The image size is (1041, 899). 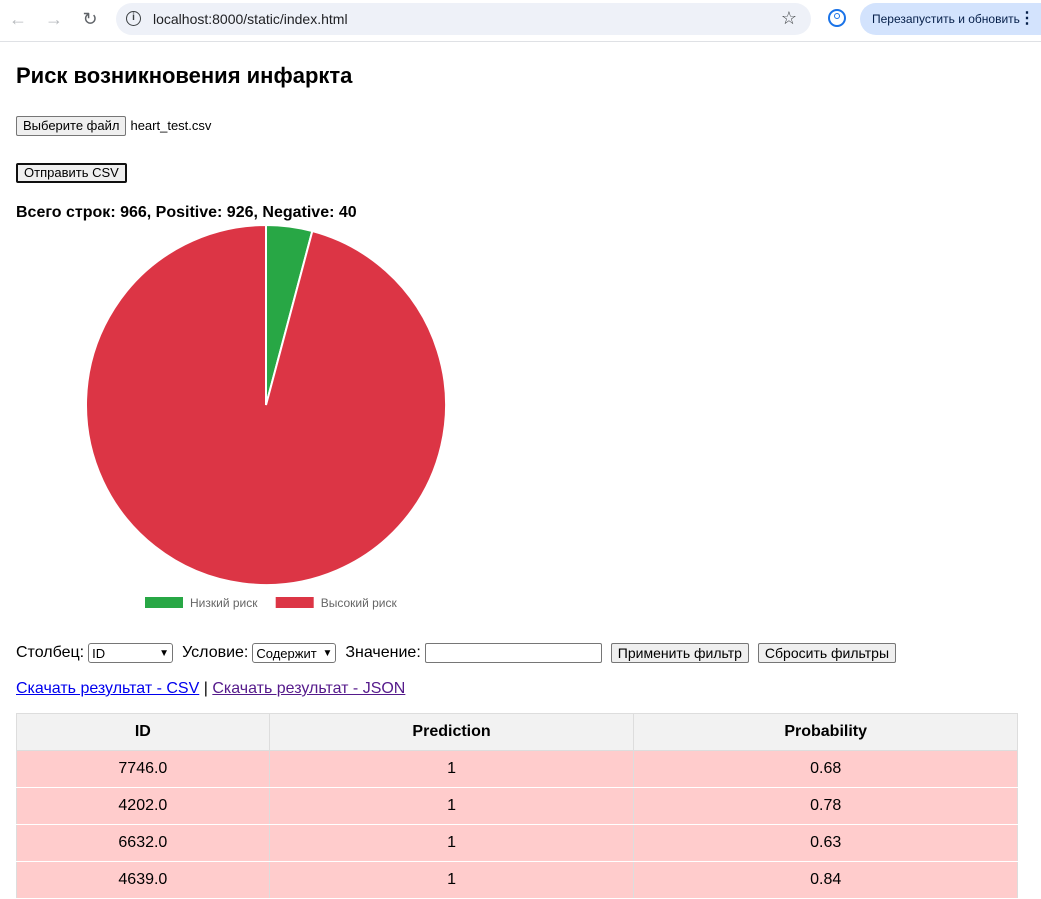 I want to click on column-select: ID ▼, so click(x=131, y=653).